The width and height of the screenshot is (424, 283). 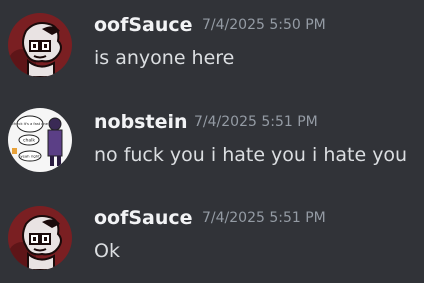 I want to click on avatar: check it's a fast one chalk yeah right, so click(x=40, y=140).